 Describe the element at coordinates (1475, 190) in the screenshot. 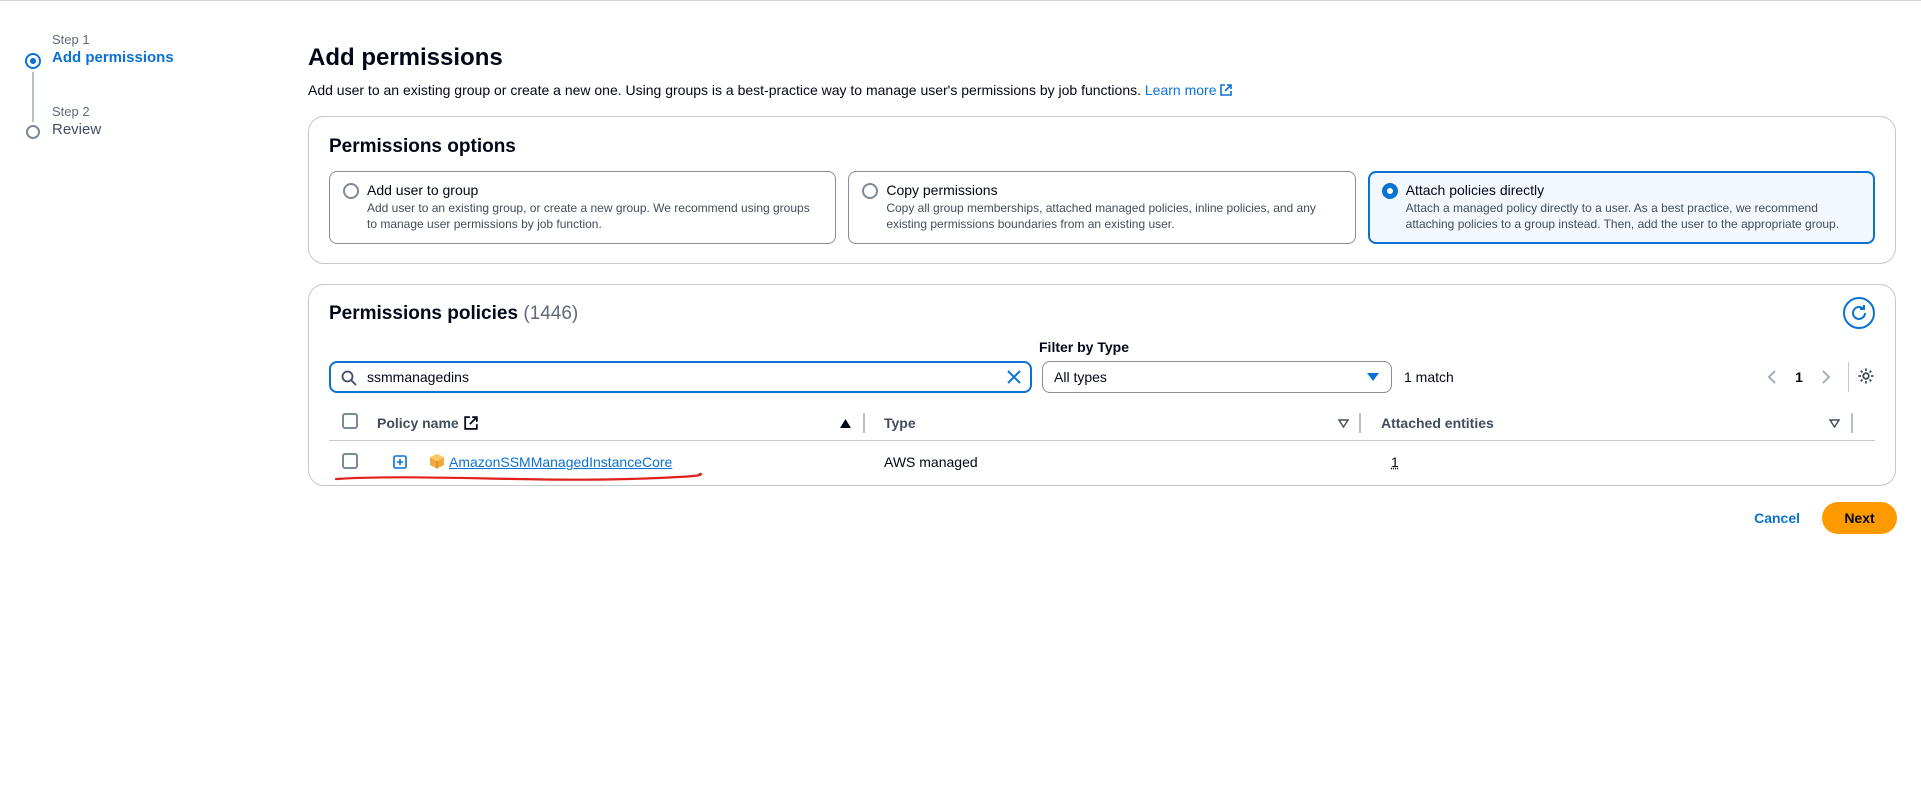

I see `option-title: Attach policies directly` at that location.